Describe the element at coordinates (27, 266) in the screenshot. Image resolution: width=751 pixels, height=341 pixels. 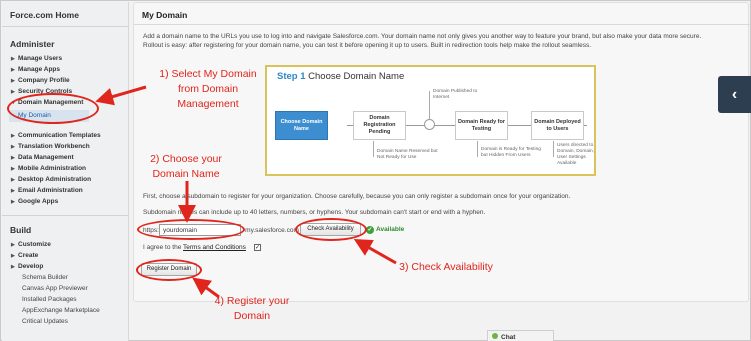
I see `sidebar-item-develop: ▶ Develop` at that location.